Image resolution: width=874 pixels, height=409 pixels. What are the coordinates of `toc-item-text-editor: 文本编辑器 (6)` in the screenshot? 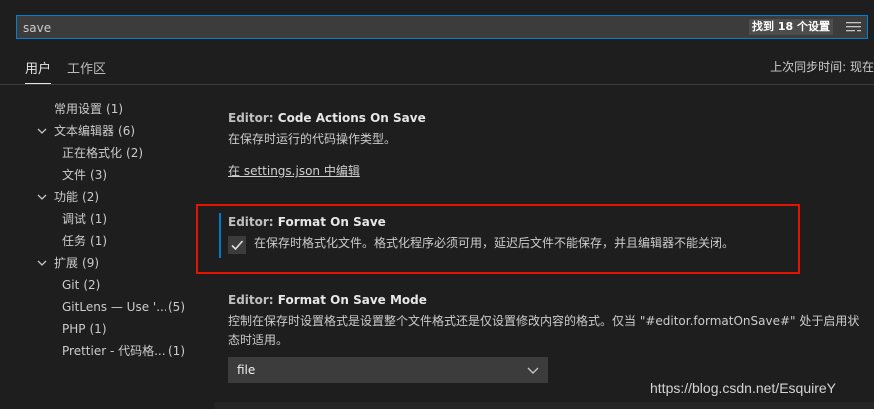 It's located at (94, 131).